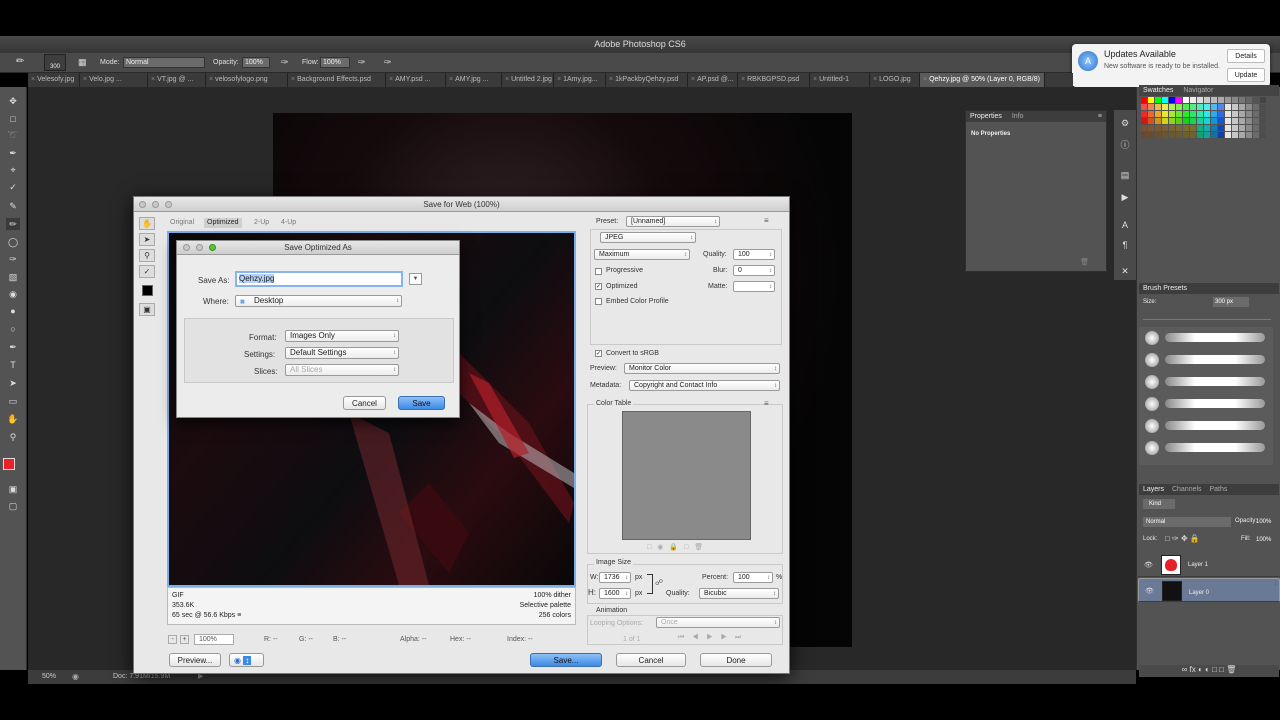  What do you see at coordinates (13, 119) in the screenshot?
I see `marquee-tool-icon: □` at bounding box center [13, 119].